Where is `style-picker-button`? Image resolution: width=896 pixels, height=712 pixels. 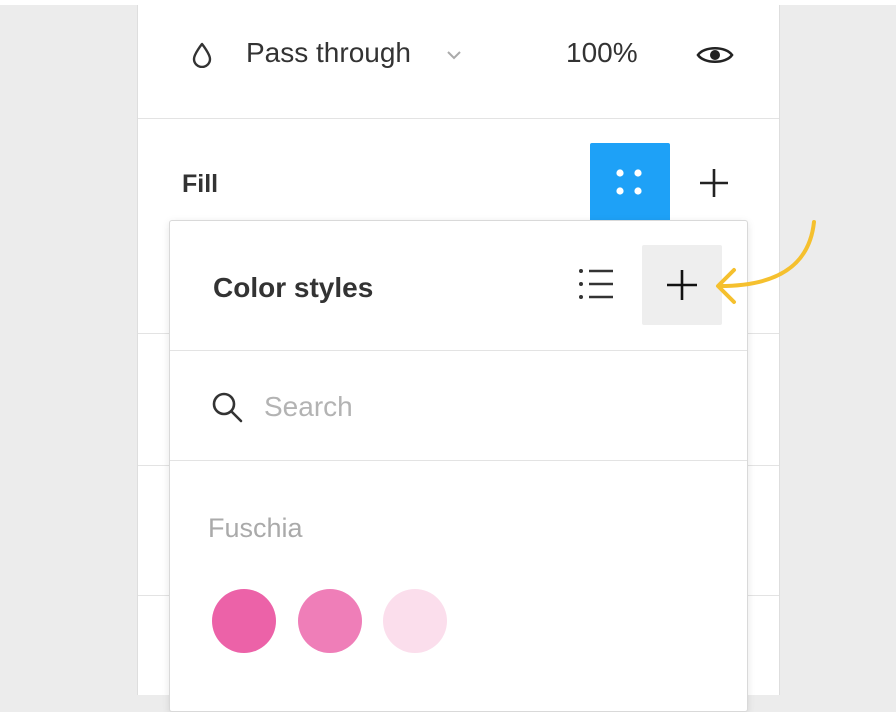 style-picker-button is located at coordinates (630, 183).